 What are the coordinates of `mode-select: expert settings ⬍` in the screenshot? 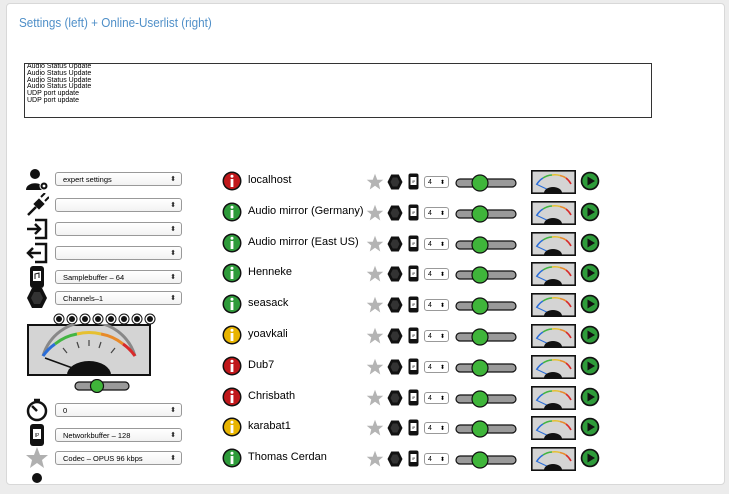 It's located at (118, 179).